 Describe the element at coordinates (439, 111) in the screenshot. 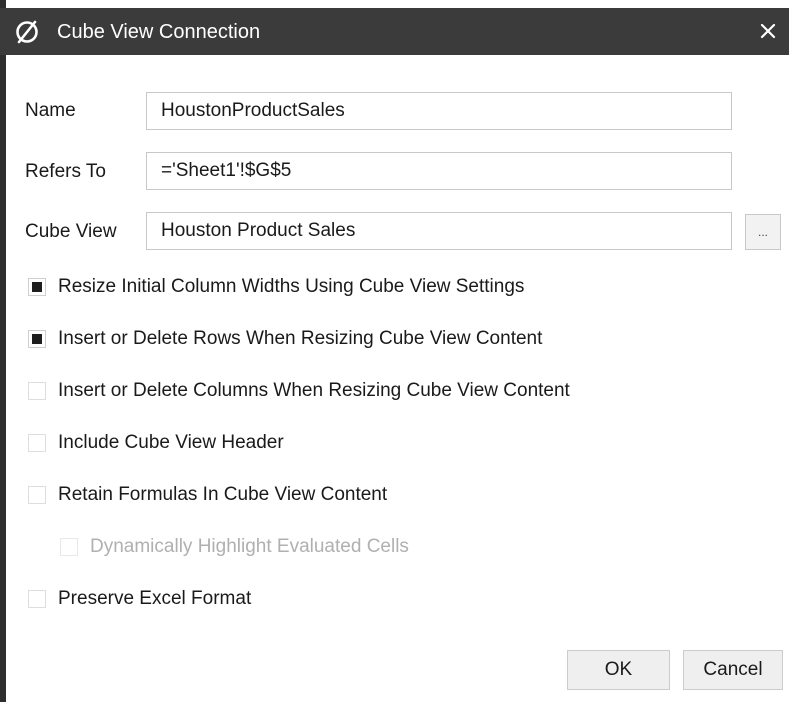

I see `name-field` at that location.